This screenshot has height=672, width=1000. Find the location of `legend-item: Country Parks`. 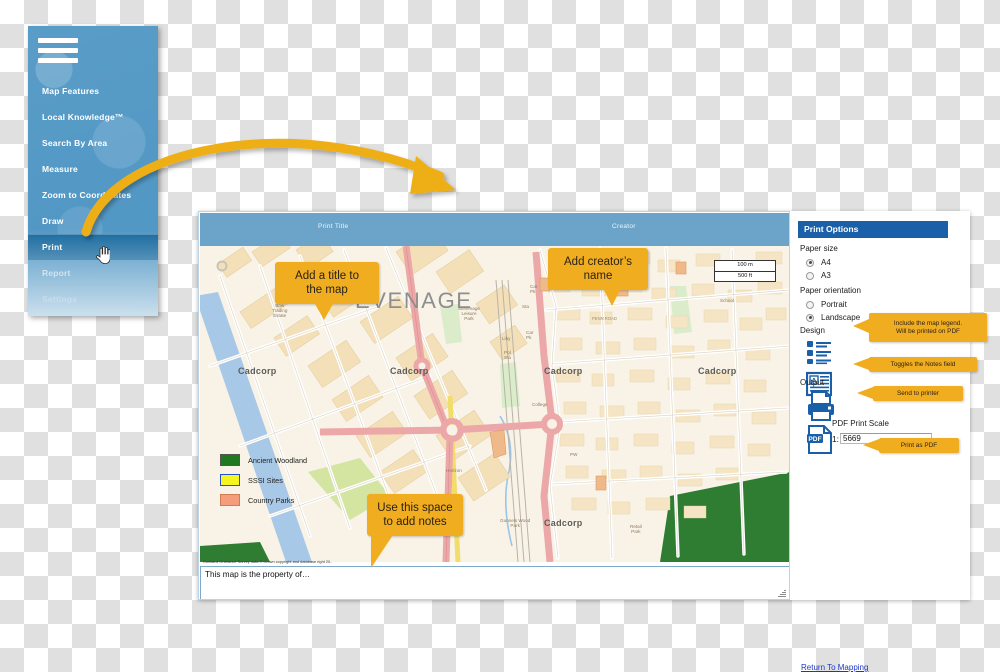

legend-item: Country Parks is located at coordinates (263, 500).